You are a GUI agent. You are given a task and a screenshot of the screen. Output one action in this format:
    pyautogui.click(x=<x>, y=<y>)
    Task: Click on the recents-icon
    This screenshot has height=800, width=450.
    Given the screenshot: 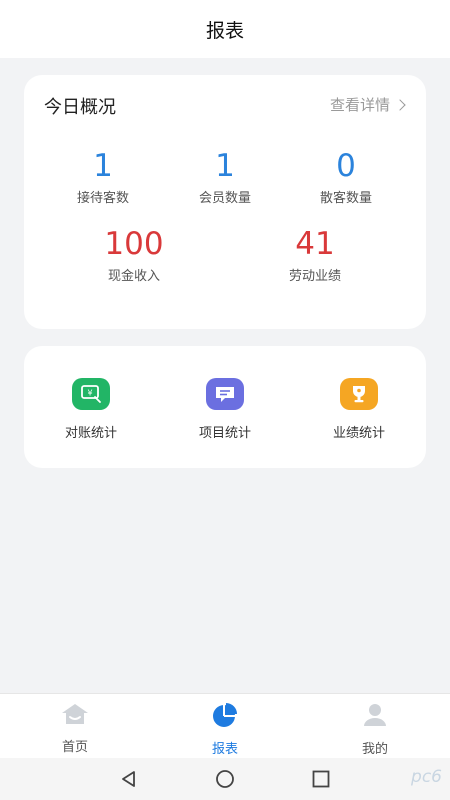 What is the action you would take?
    pyautogui.click(x=321, y=779)
    